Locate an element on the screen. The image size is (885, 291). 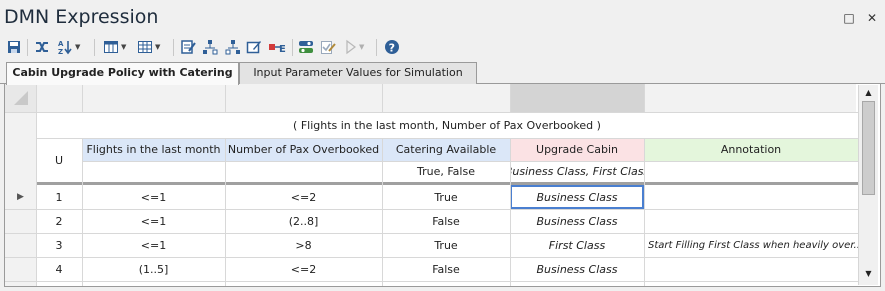
selected-column-header is located at coordinates (577, 98).